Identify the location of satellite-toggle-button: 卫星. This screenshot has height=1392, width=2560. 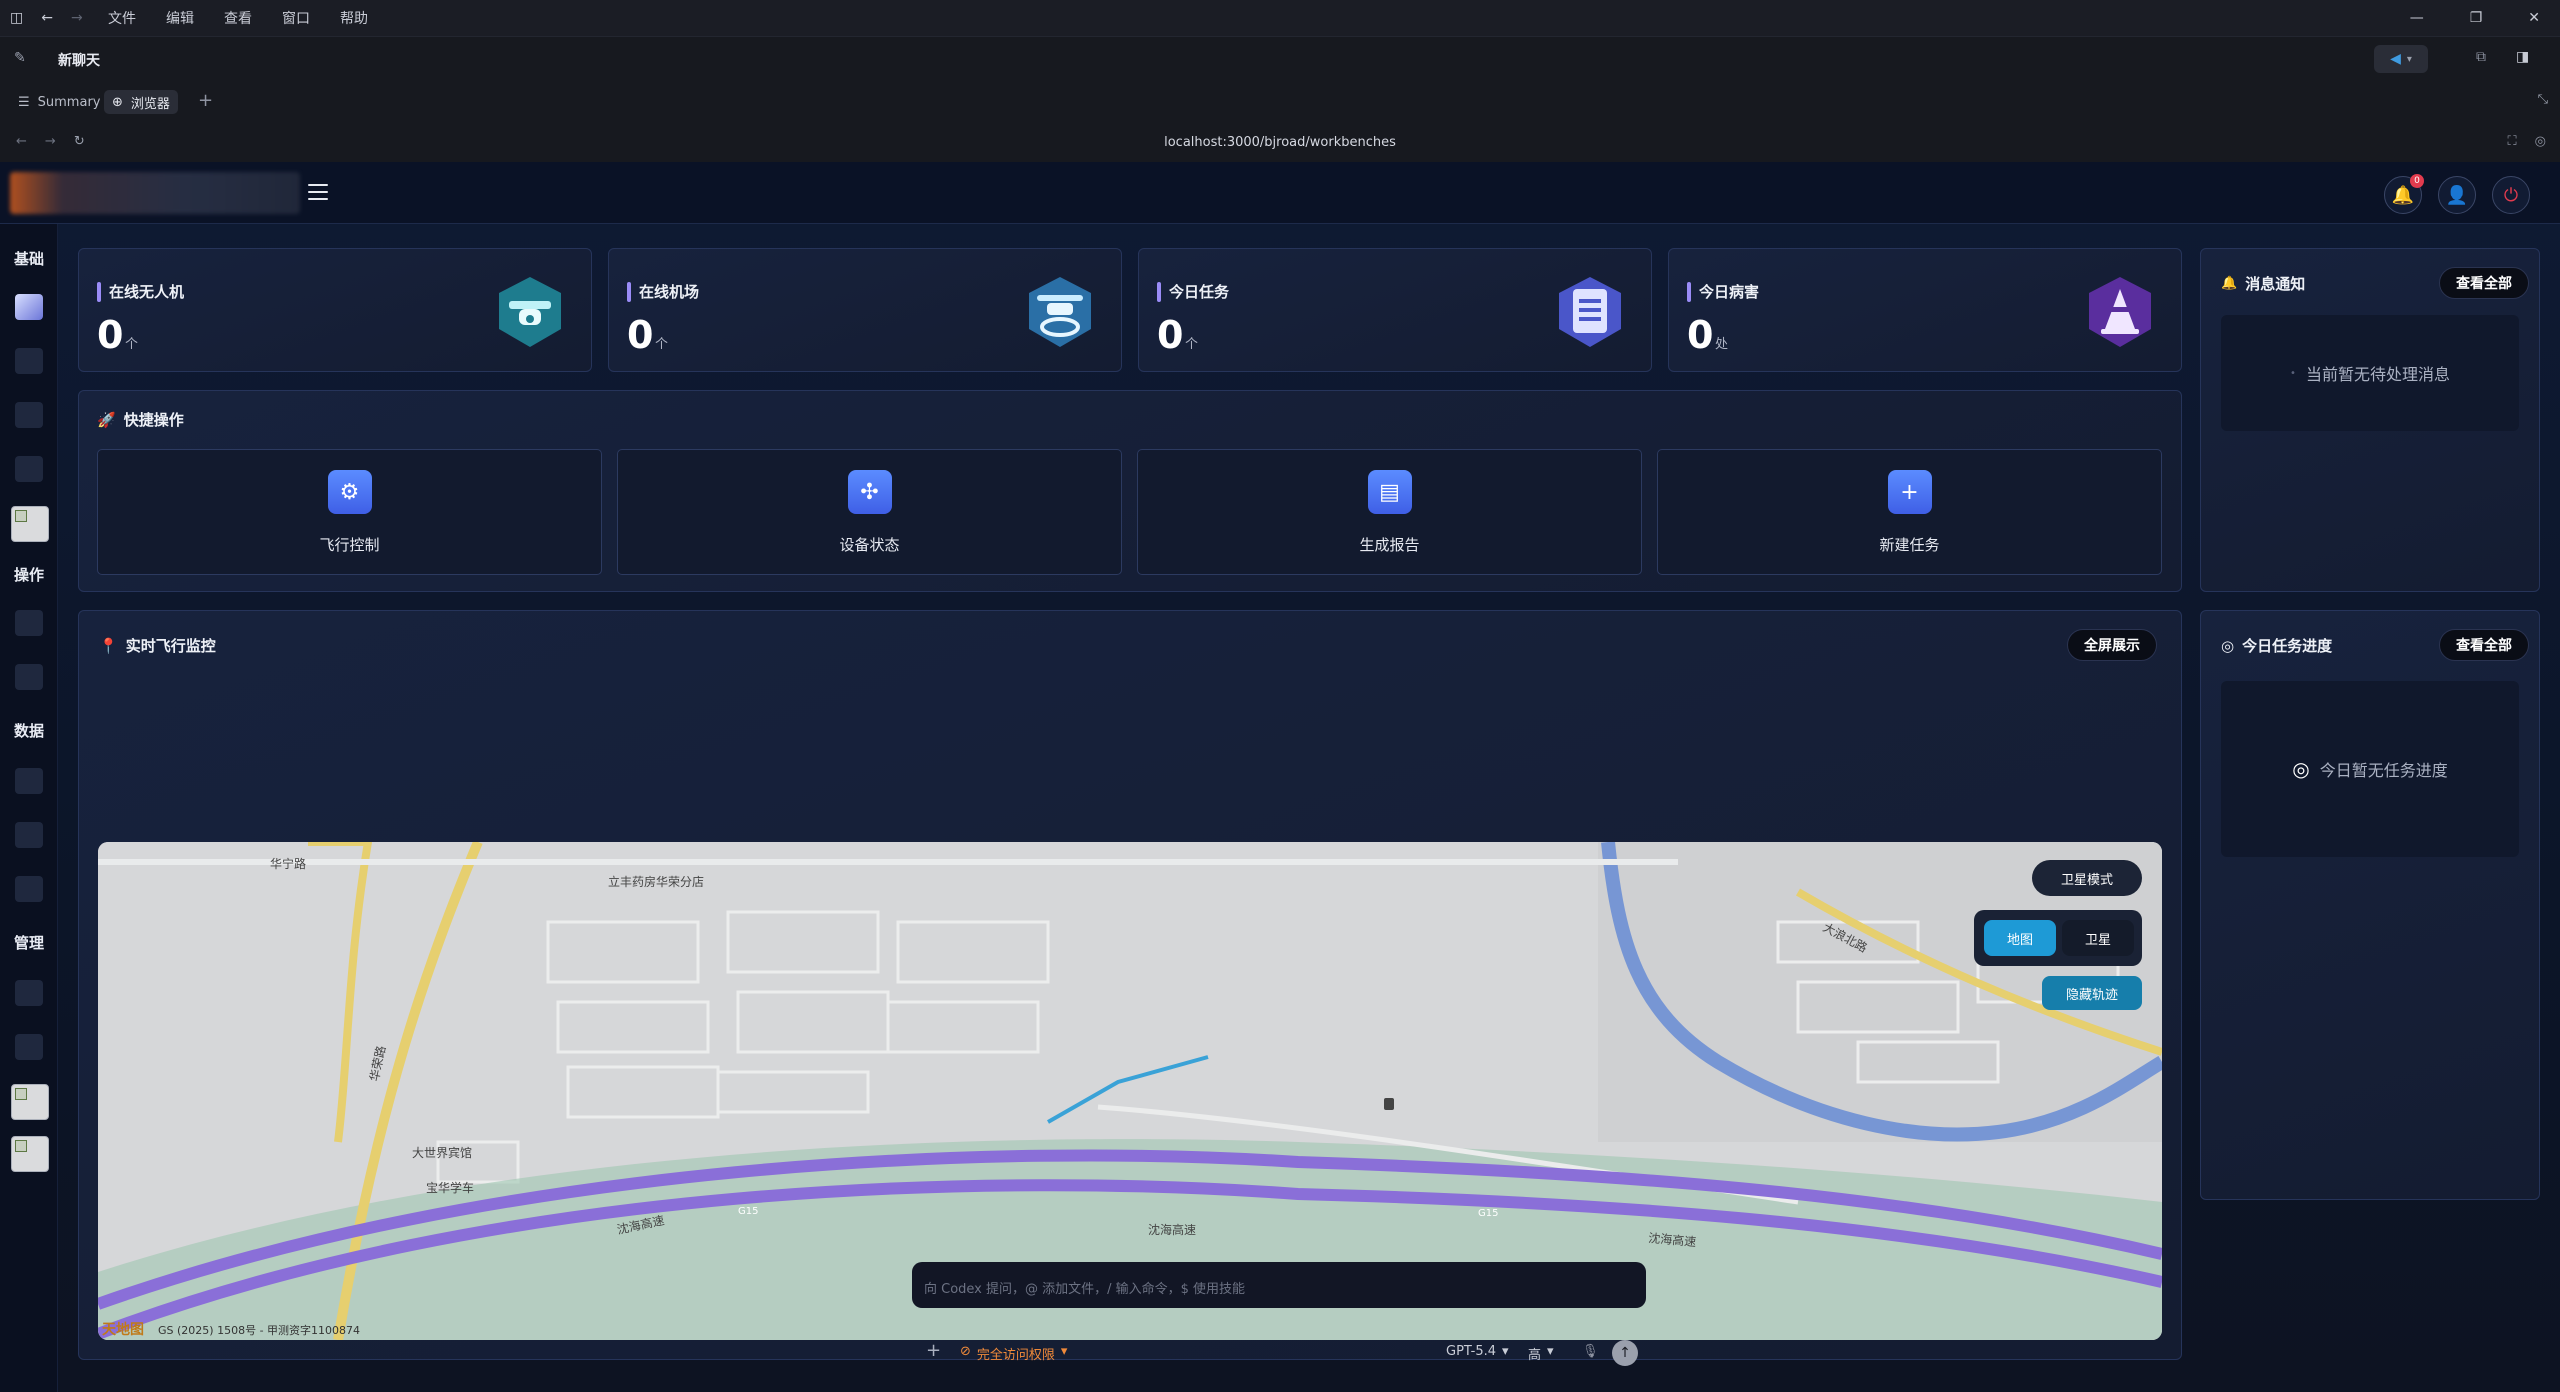
(2098, 938).